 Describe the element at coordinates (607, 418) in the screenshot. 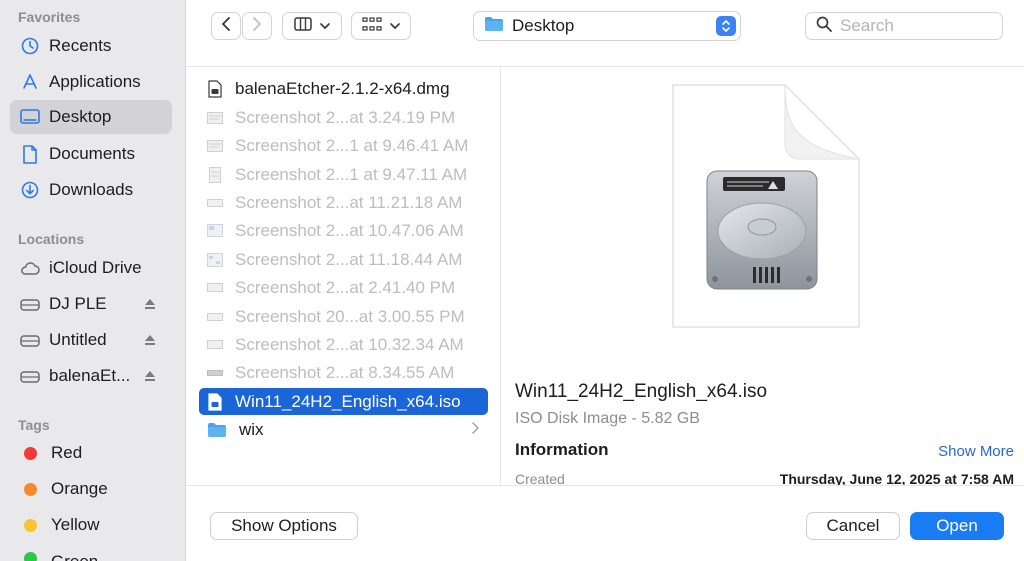

I see `preview-file-kind: ISO Disk Image - 5.82 GB` at that location.